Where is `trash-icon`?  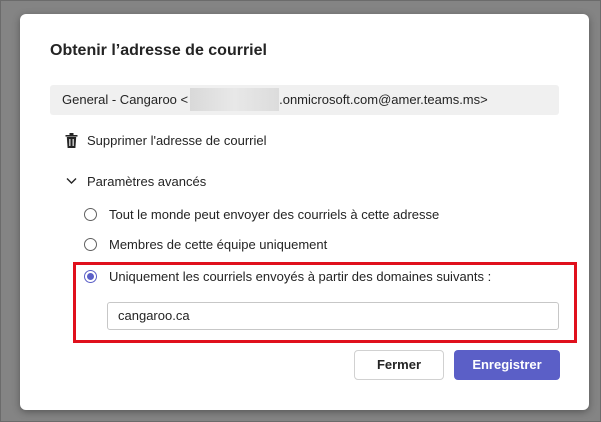 trash-icon is located at coordinates (71, 140).